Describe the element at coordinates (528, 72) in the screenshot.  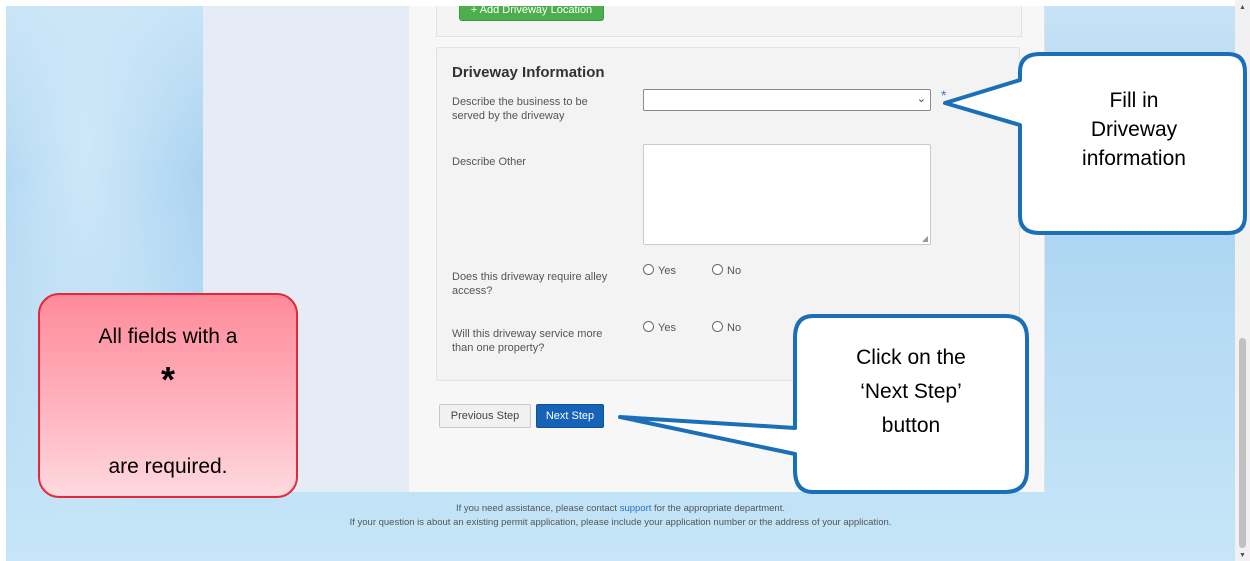
I see `section-title: Driveway Information` at that location.